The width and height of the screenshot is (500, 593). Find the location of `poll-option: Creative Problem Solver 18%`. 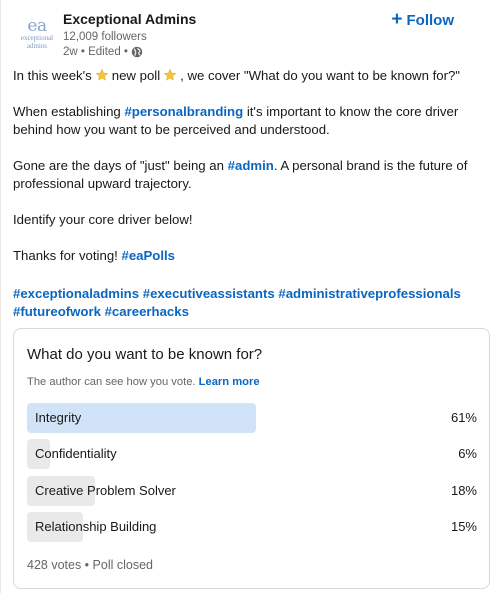

poll-option: Creative Problem Solver 18% is located at coordinates (252, 491).